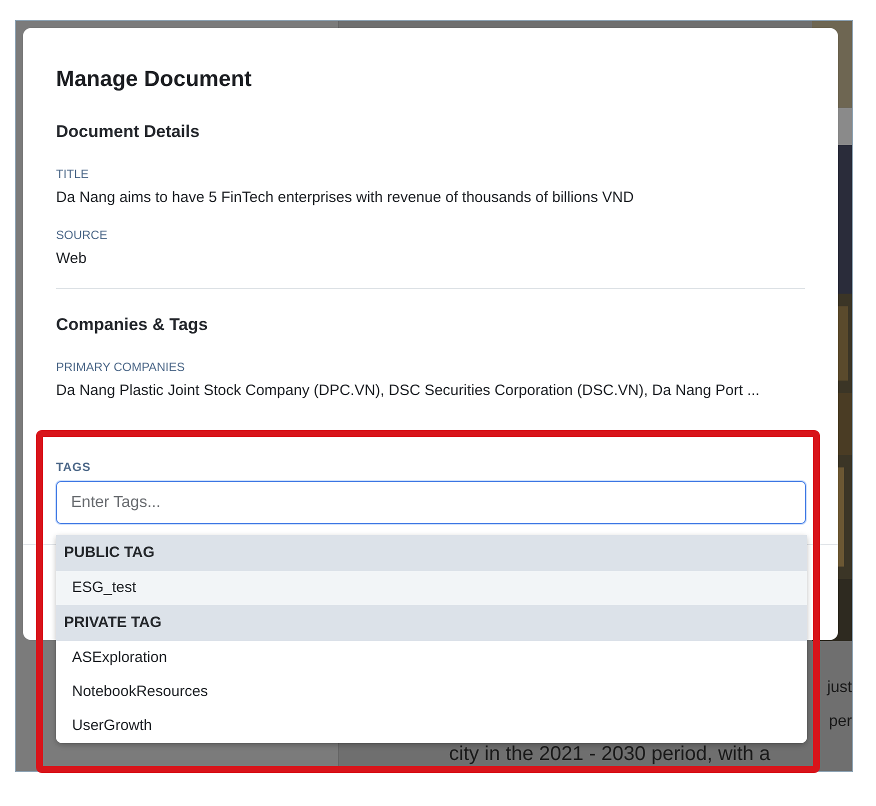 This screenshot has width=876, height=806. Describe the element at coordinates (609, 754) in the screenshot. I see `background-text: city in the 2021 - 2030 period, with a` at that location.